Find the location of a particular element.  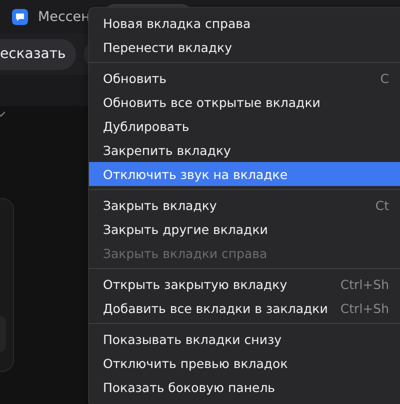

menu-item: Показать боковую панель is located at coordinates (244, 387).